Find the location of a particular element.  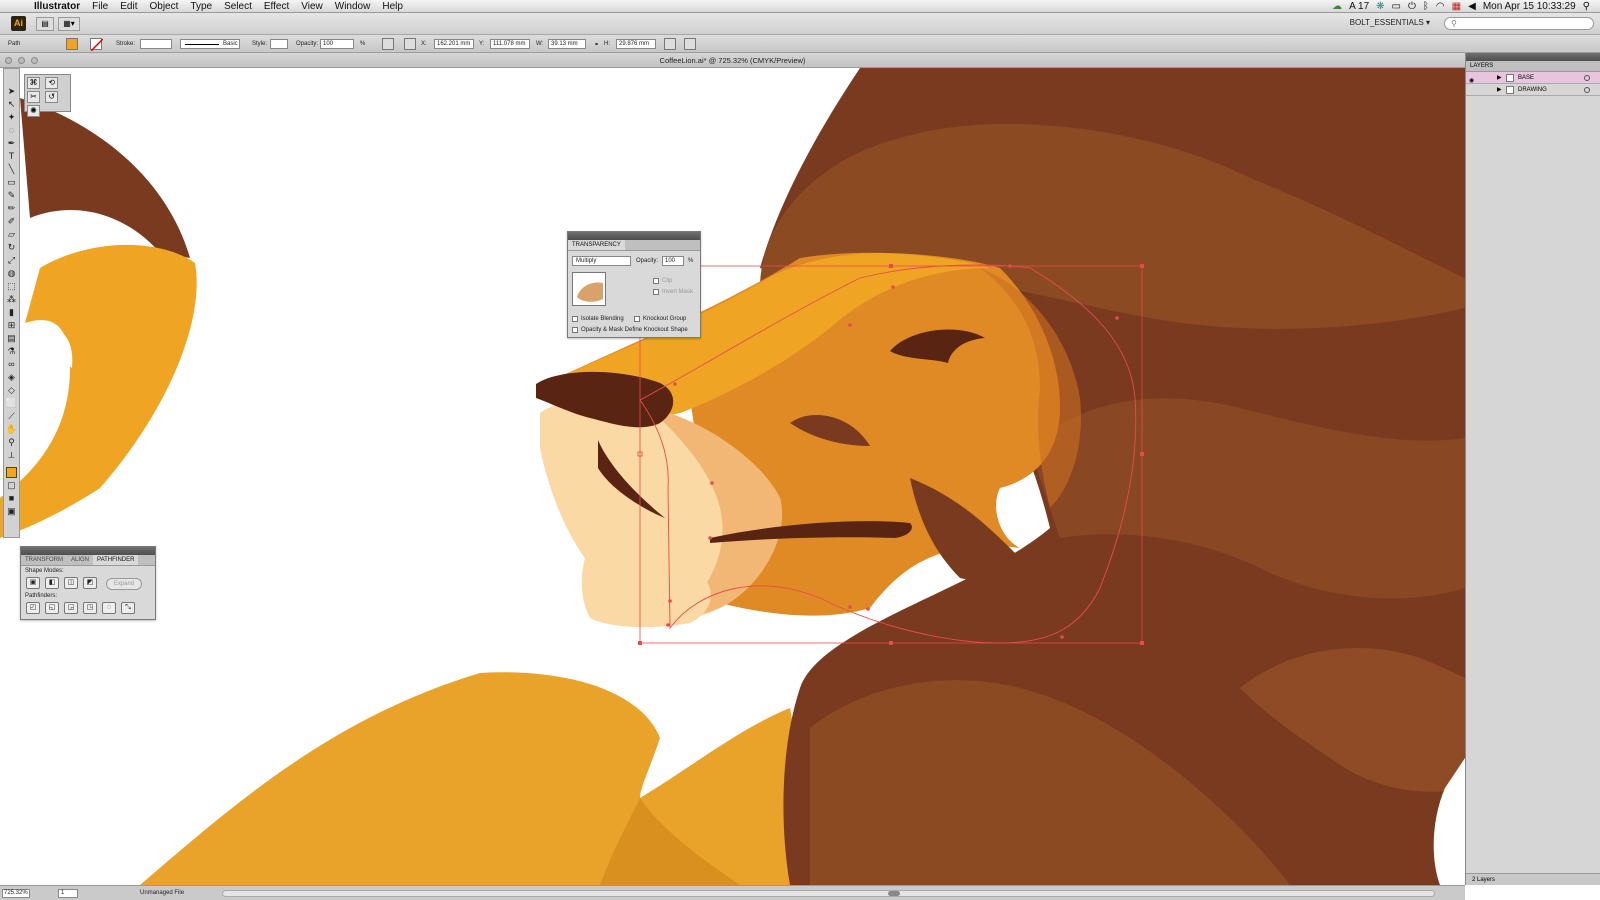

bluetooth-icon: ᛒ is located at coordinates (1426, 6).